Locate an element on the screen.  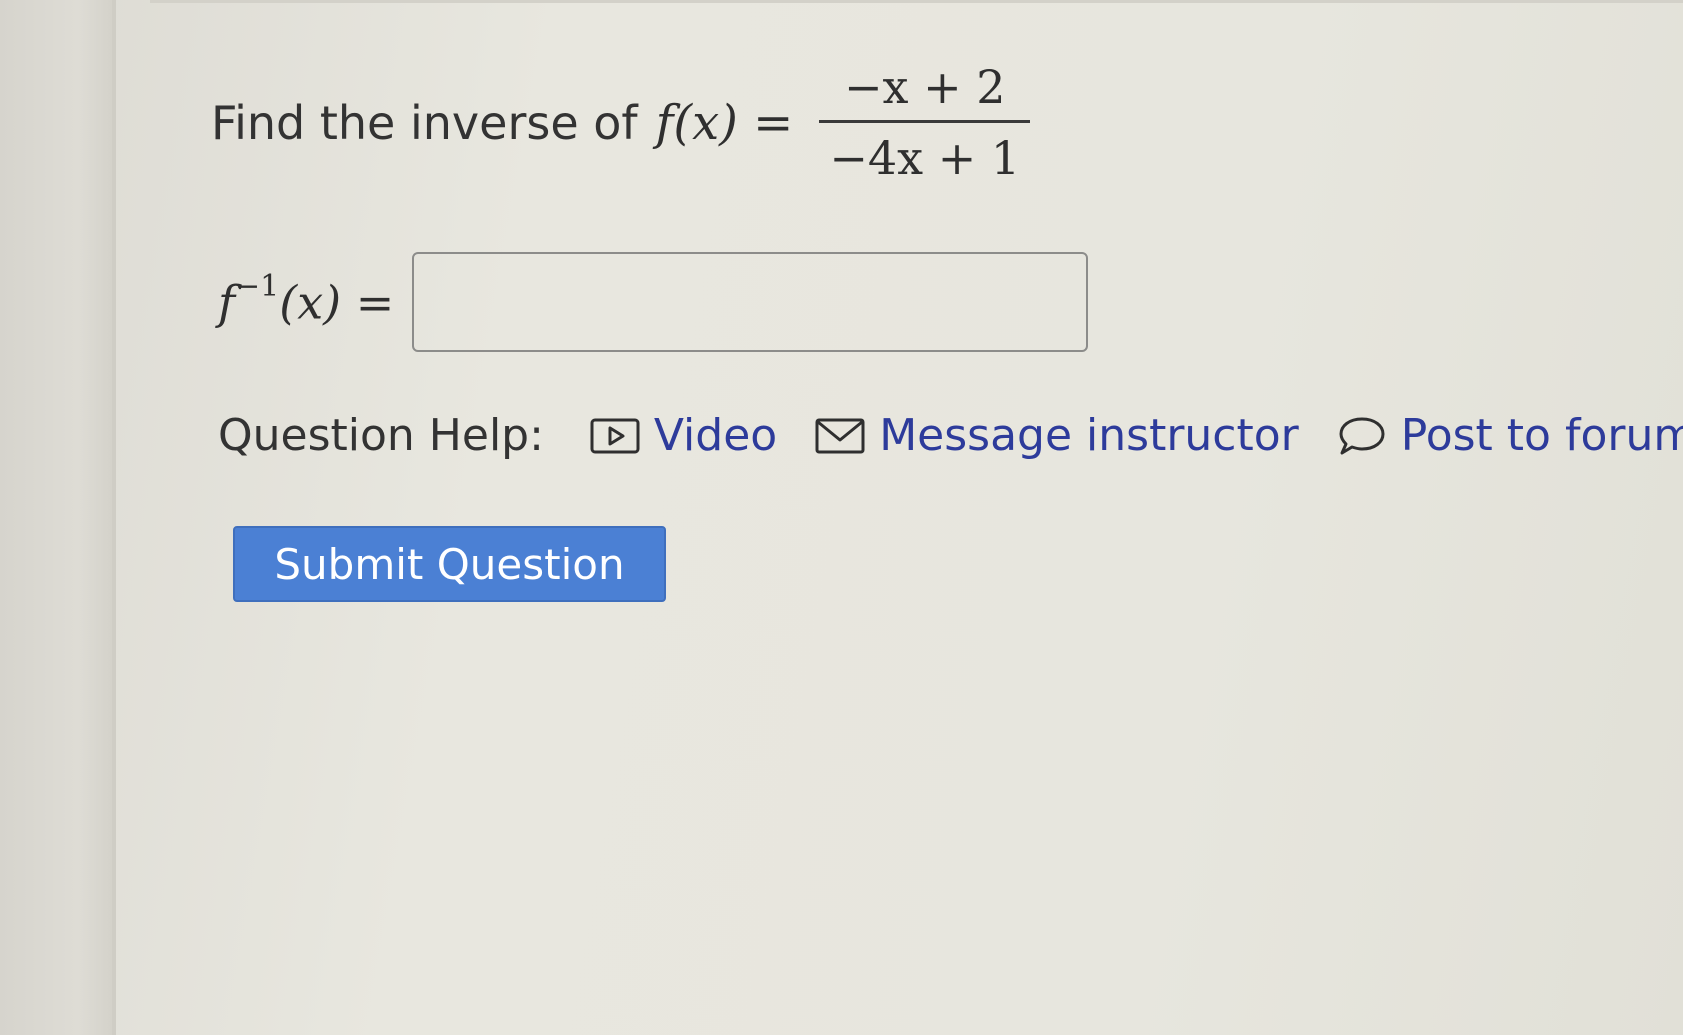
answer-input is located at coordinates (750, 302).